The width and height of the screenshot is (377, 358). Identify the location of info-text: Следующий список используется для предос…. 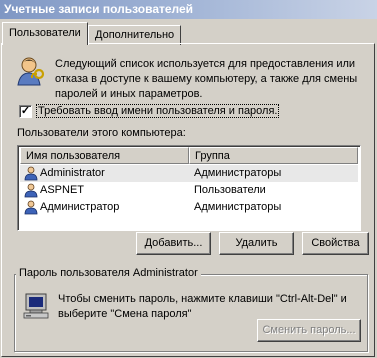
(206, 79).